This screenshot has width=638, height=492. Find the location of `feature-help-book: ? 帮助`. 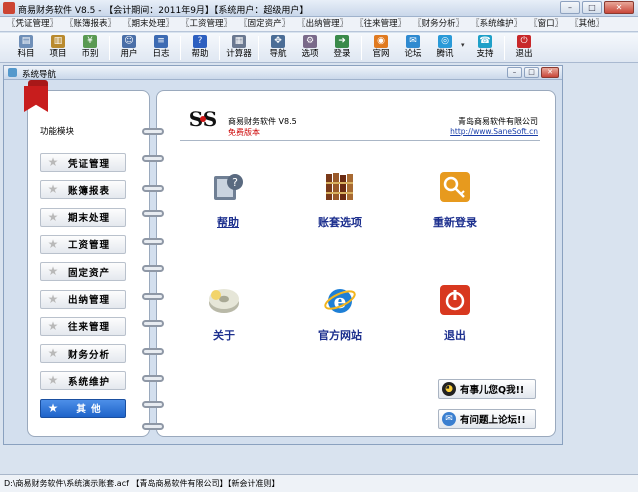

feature-help-book: ? 帮助 is located at coordinates (228, 200).